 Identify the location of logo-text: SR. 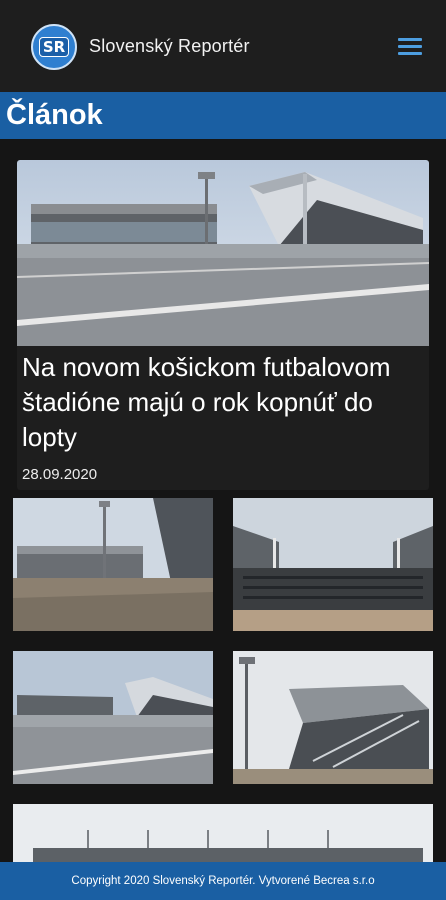
(54, 47).